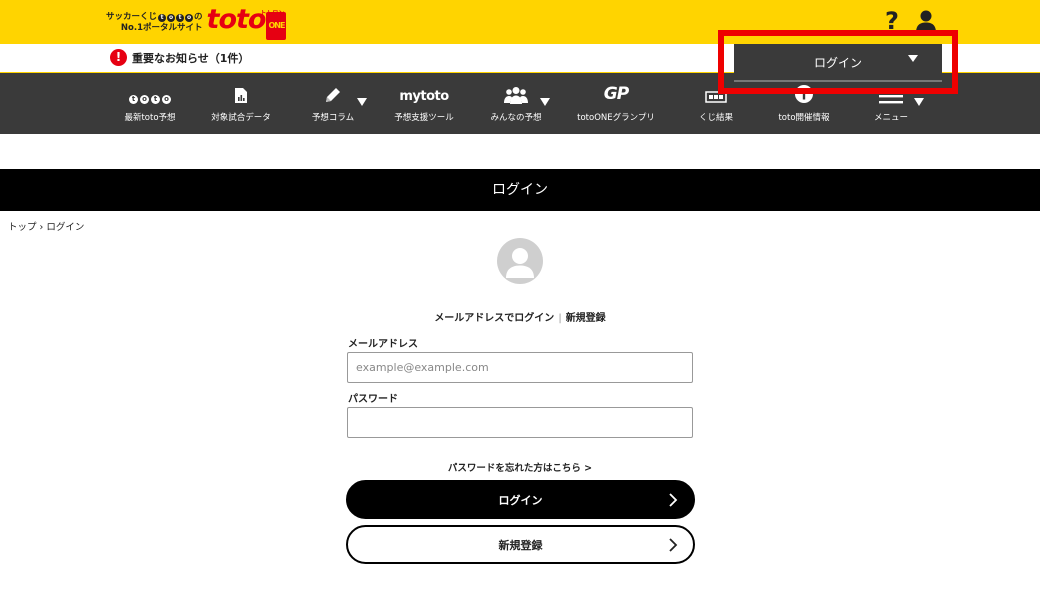 This screenshot has width=1040, height=590. Describe the element at coordinates (132, 17) in the screenshot. I see `logo-tagline-text: サッカーくじ` at that location.